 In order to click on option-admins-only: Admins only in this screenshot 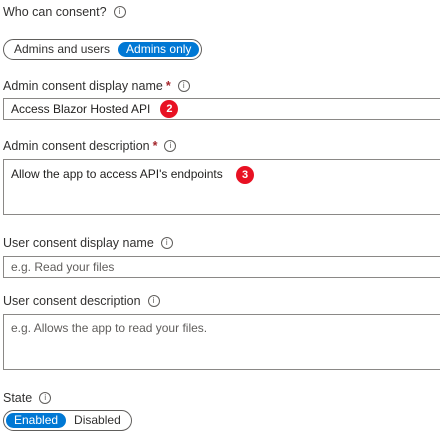, I will do `click(159, 49)`.